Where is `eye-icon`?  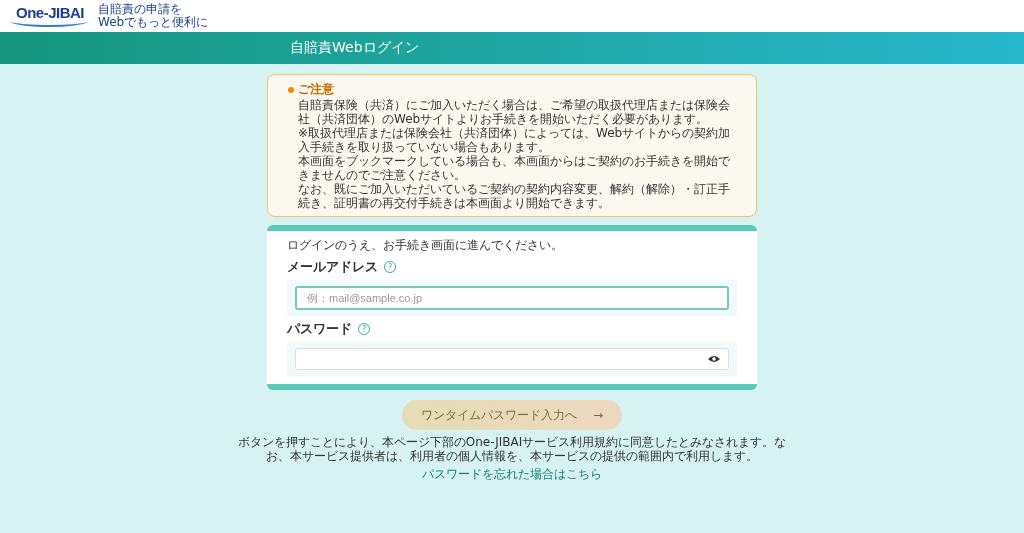 eye-icon is located at coordinates (714, 359).